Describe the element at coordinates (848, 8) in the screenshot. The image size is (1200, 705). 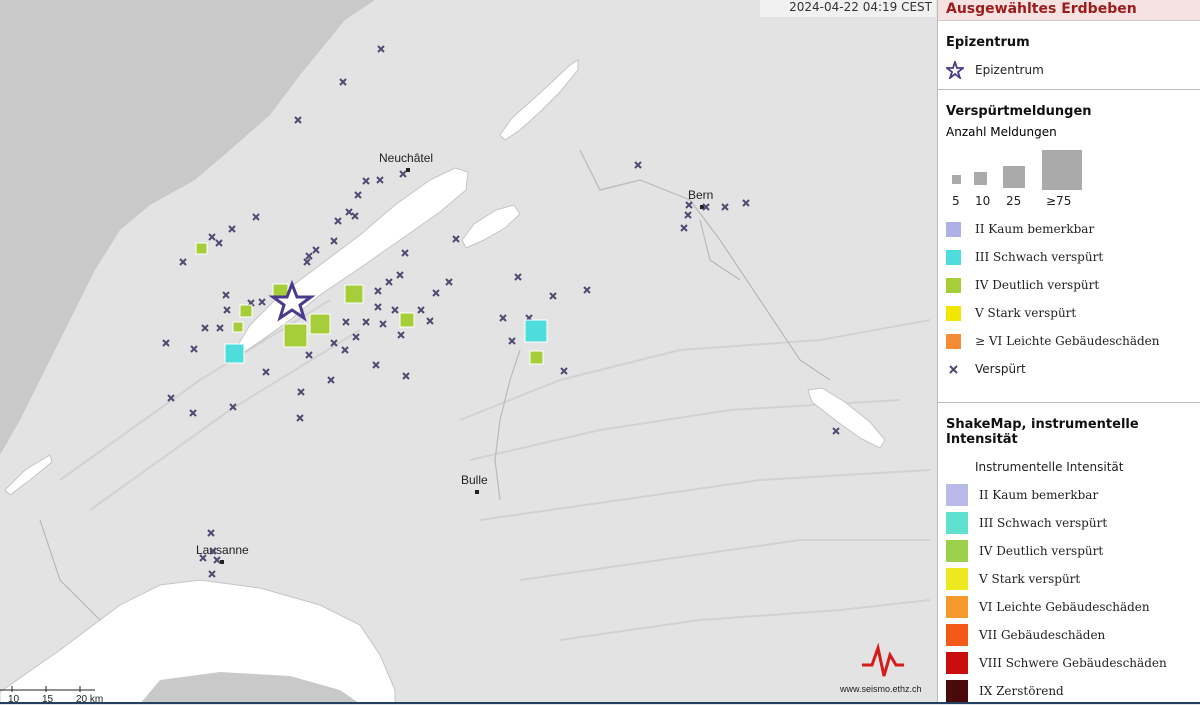
I see `timestamp: 2024-04-22 04:19 CEST` at that location.